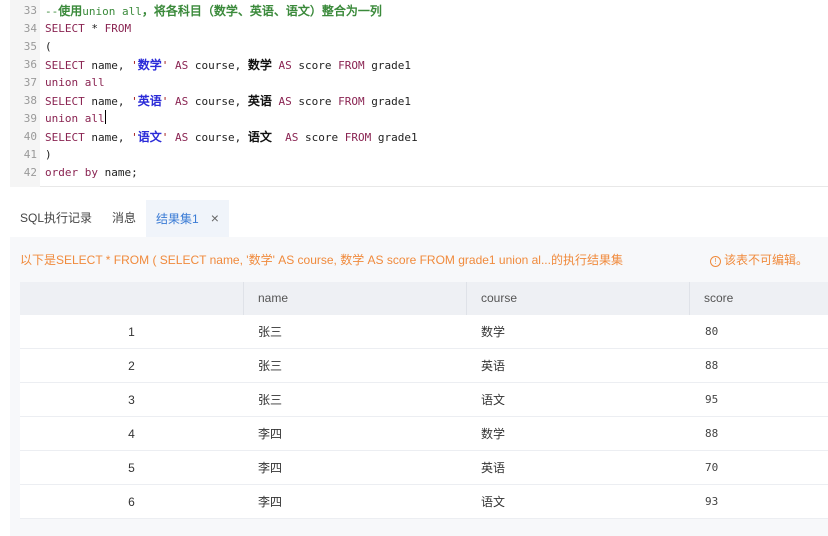 The height and width of the screenshot is (536, 828). What do you see at coordinates (424, 434) in the screenshot?
I see `table-row: 4 李四 数学 88` at bounding box center [424, 434].